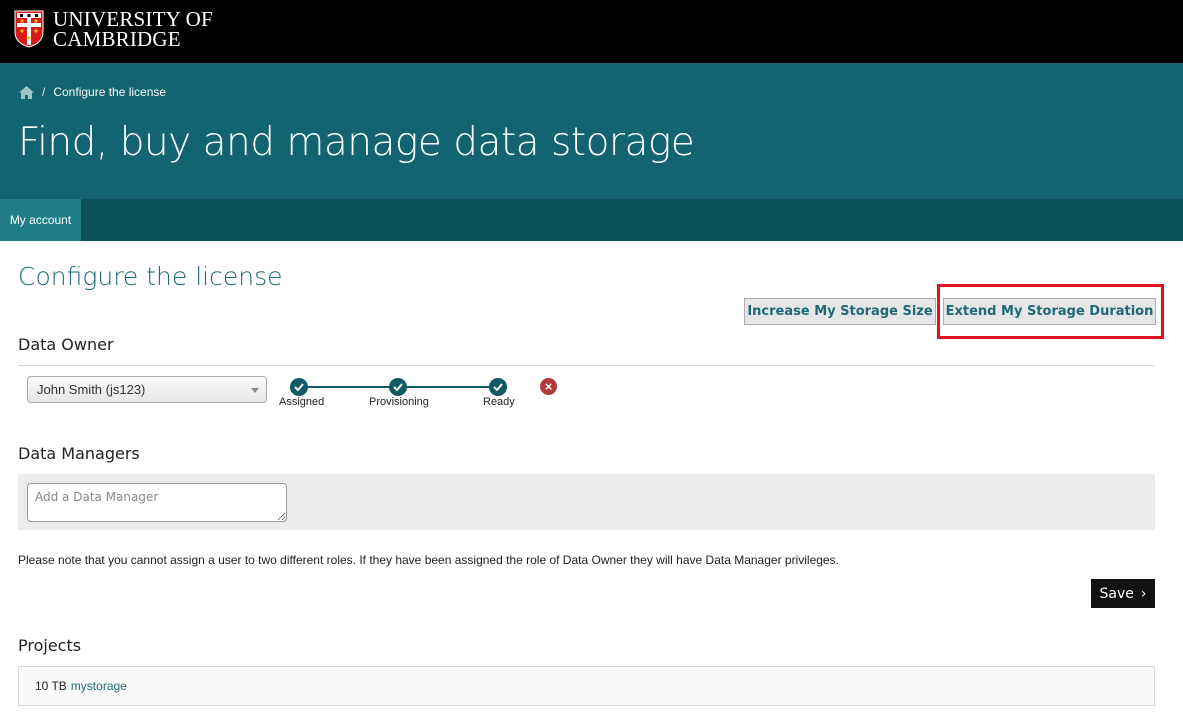 This screenshot has height=724, width=1183. Describe the element at coordinates (66, 344) in the screenshot. I see `data-owner-heading: Data Owner` at that location.